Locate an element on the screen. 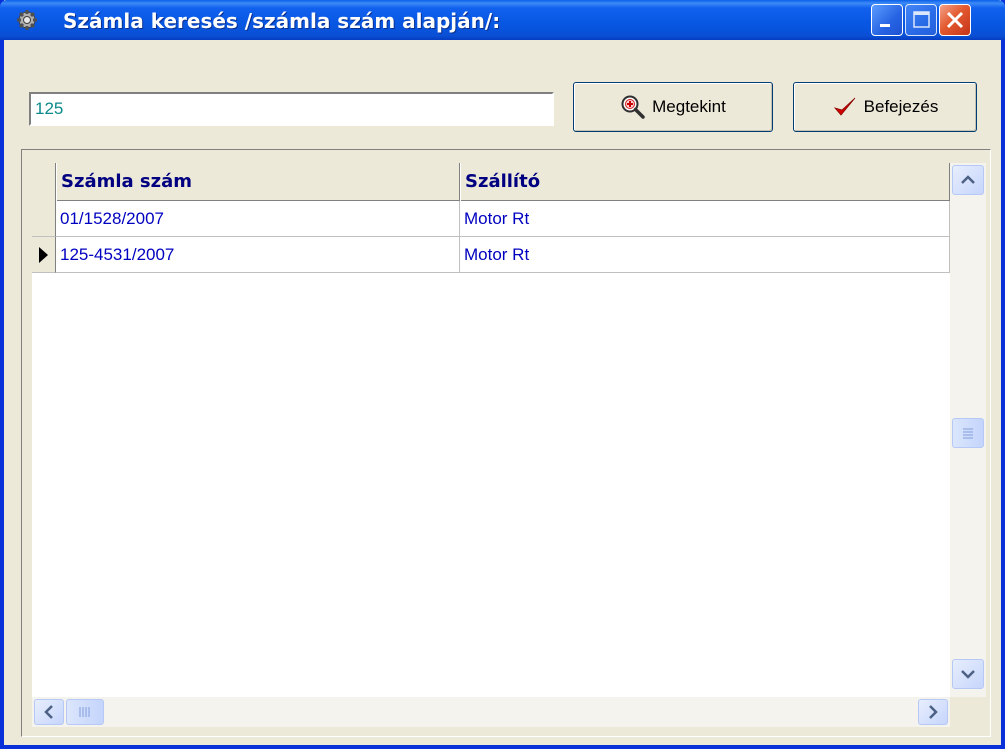 The height and width of the screenshot is (749, 1005). current-row-arrow-icon is located at coordinates (43, 255).